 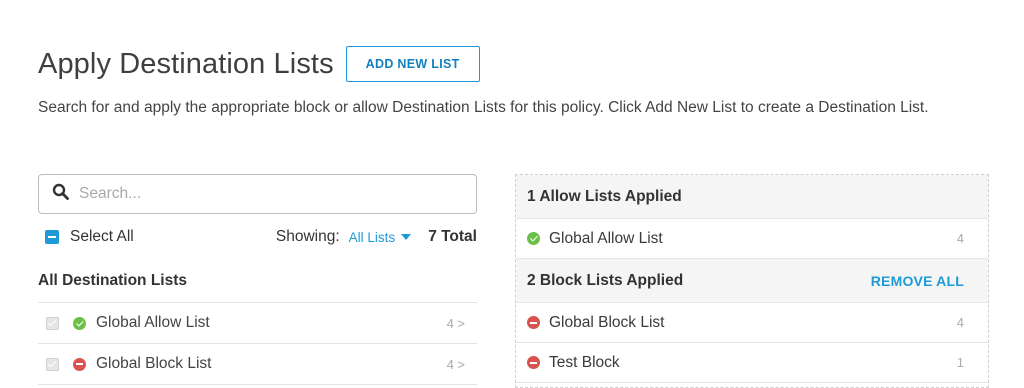 What do you see at coordinates (52, 237) in the screenshot?
I see `select-all-checkbox` at bounding box center [52, 237].